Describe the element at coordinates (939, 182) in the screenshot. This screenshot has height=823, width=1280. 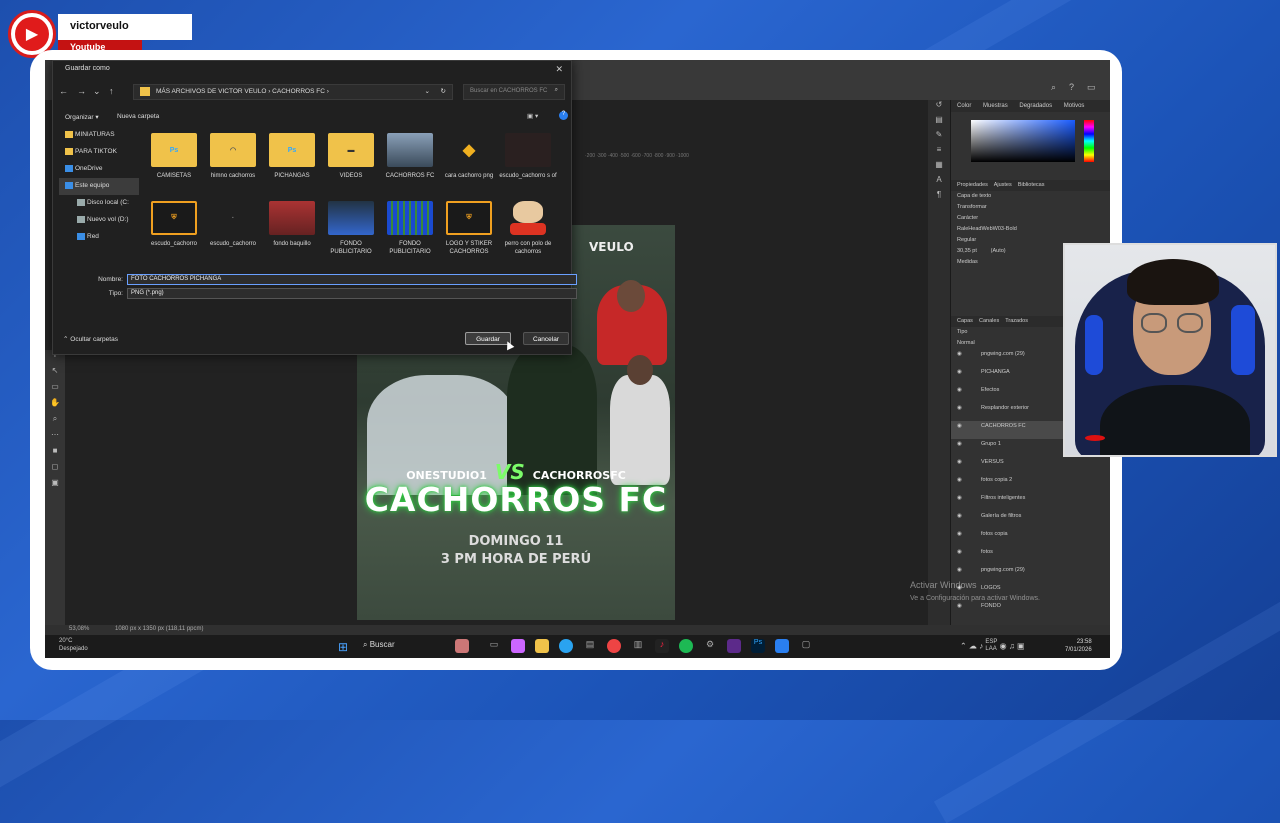
I see `character-icon: A` at that location.